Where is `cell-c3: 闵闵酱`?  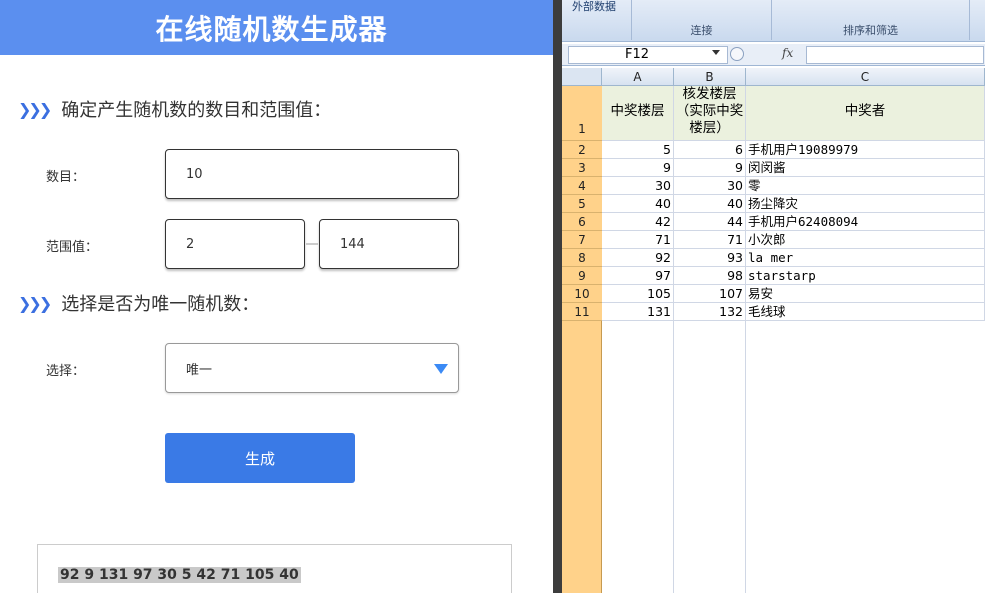 cell-c3: 闵闵酱 is located at coordinates (865, 168).